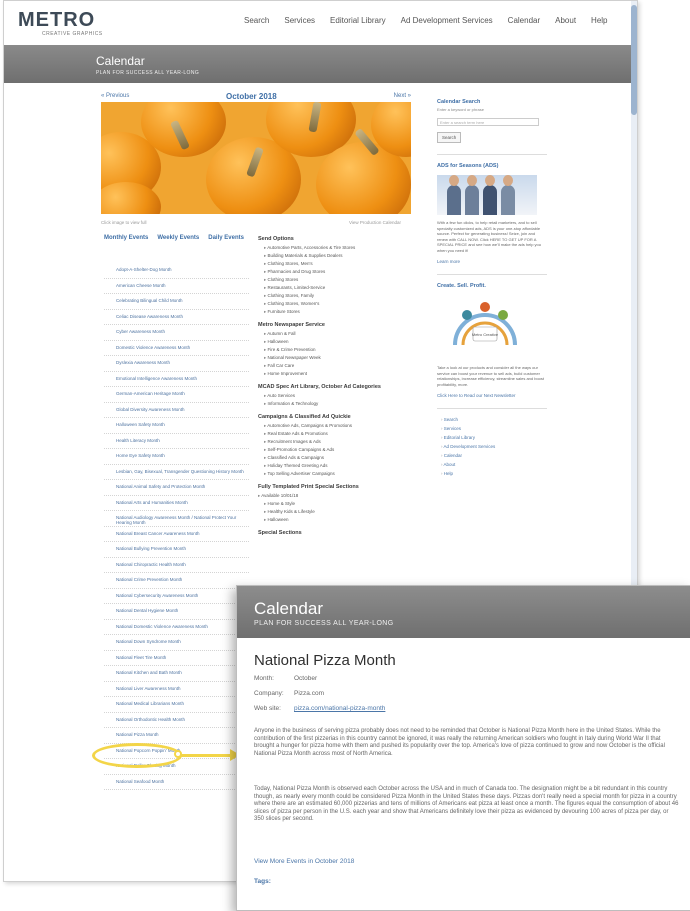  I want to click on event-list-item: Home Eye Safety Month, so click(176, 457).